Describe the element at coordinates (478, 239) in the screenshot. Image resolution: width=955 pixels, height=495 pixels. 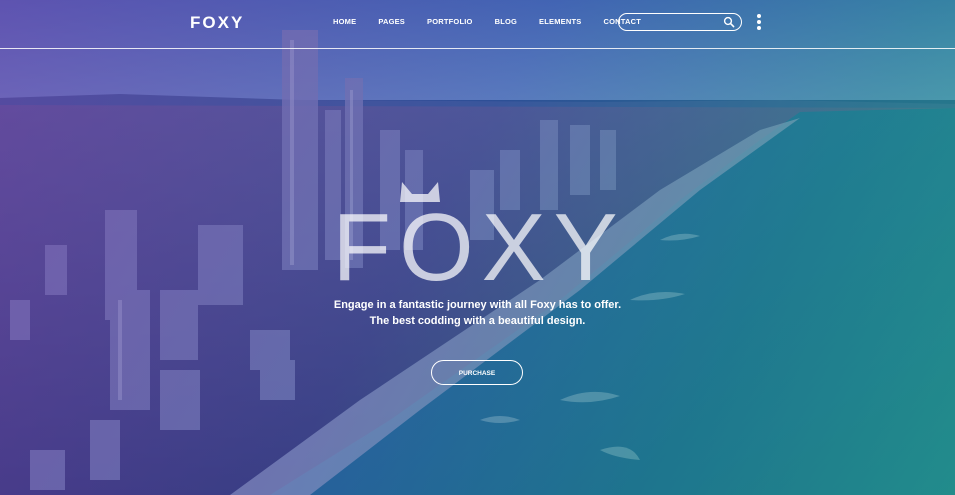
I see `hero-title-text: FOXY` at that location.